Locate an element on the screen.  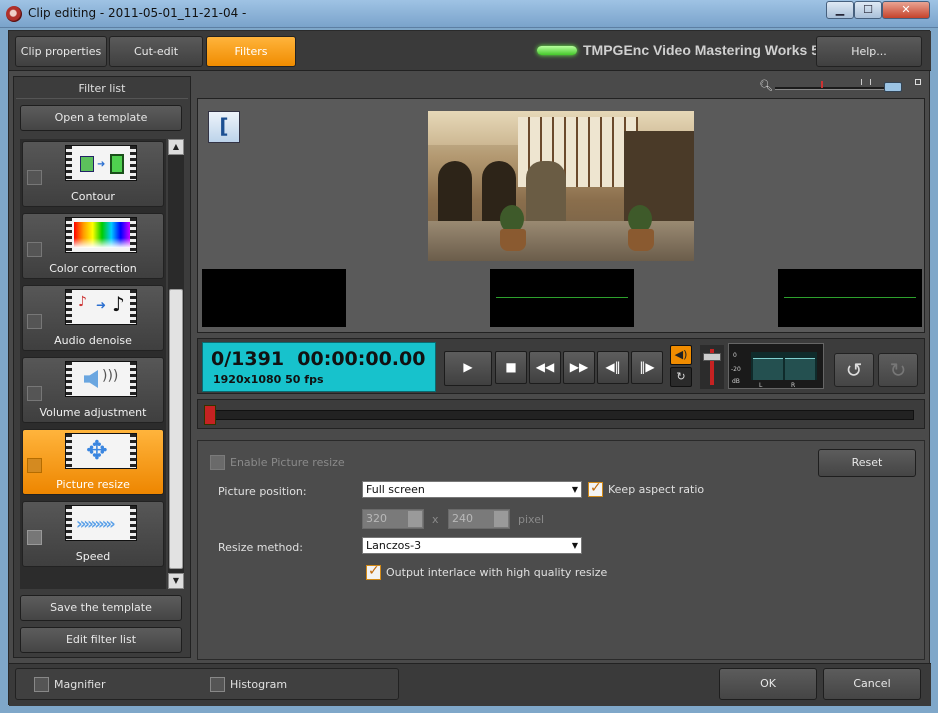
zoom-slider is located at coordinates (837, 88).